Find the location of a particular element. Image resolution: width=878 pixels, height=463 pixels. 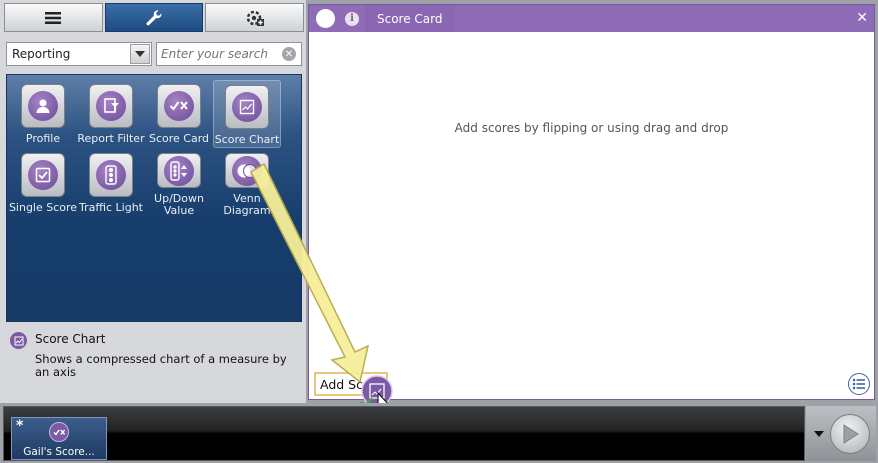

tab-list is located at coordinates (53, 17).